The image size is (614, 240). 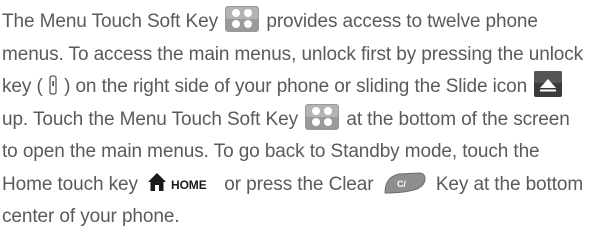 What do you see at coordinates (91, 216) in the screenshot?
I see `text-line-7: center of your phone.` at bounding box center [91, 216].